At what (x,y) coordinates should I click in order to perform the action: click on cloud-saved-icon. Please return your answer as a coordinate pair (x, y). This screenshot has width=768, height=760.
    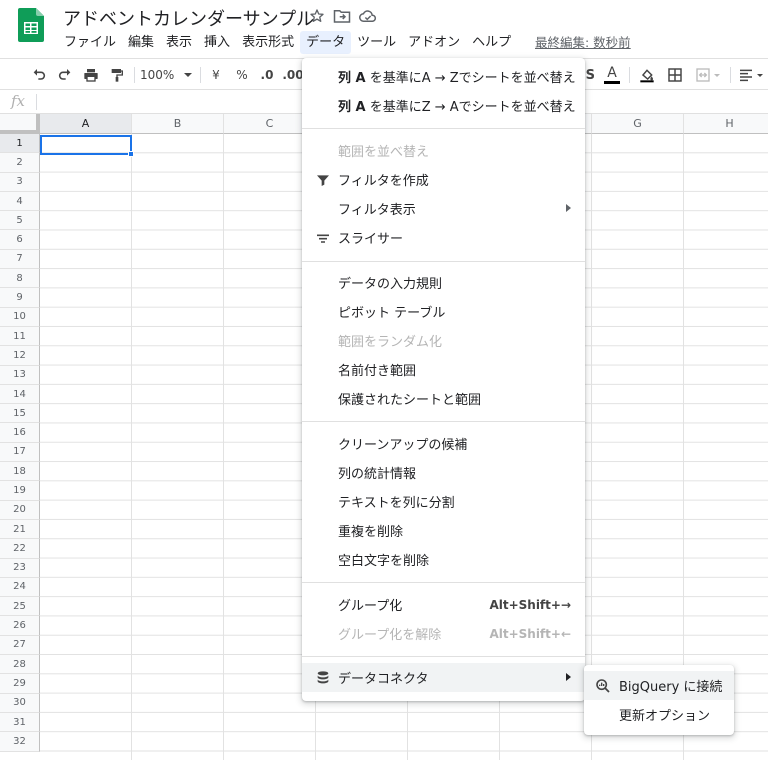
    Looking at the image, I should click on (368, 16).